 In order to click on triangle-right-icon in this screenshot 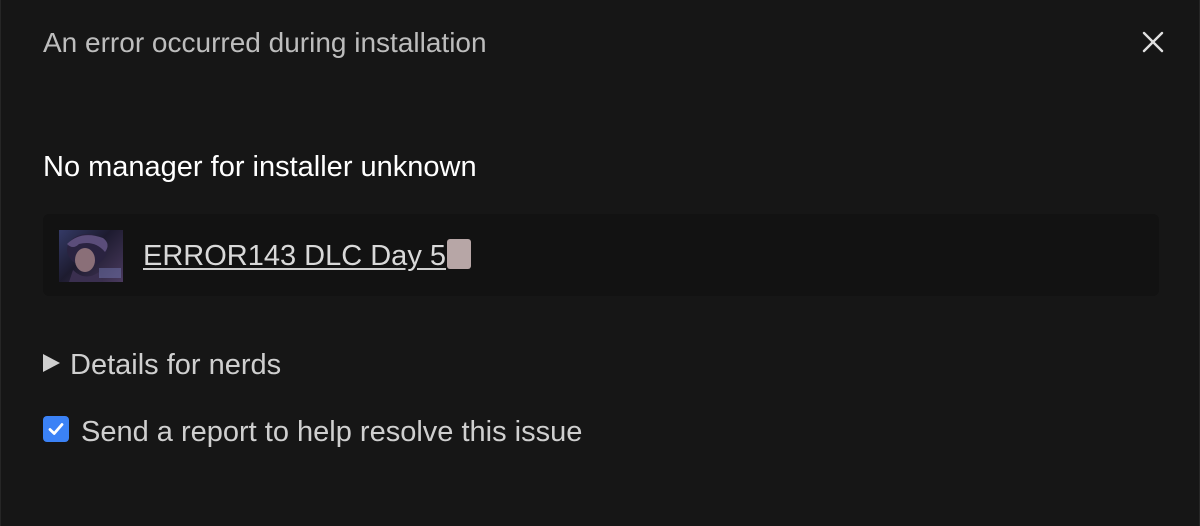, I will do `click(51, 363)`.